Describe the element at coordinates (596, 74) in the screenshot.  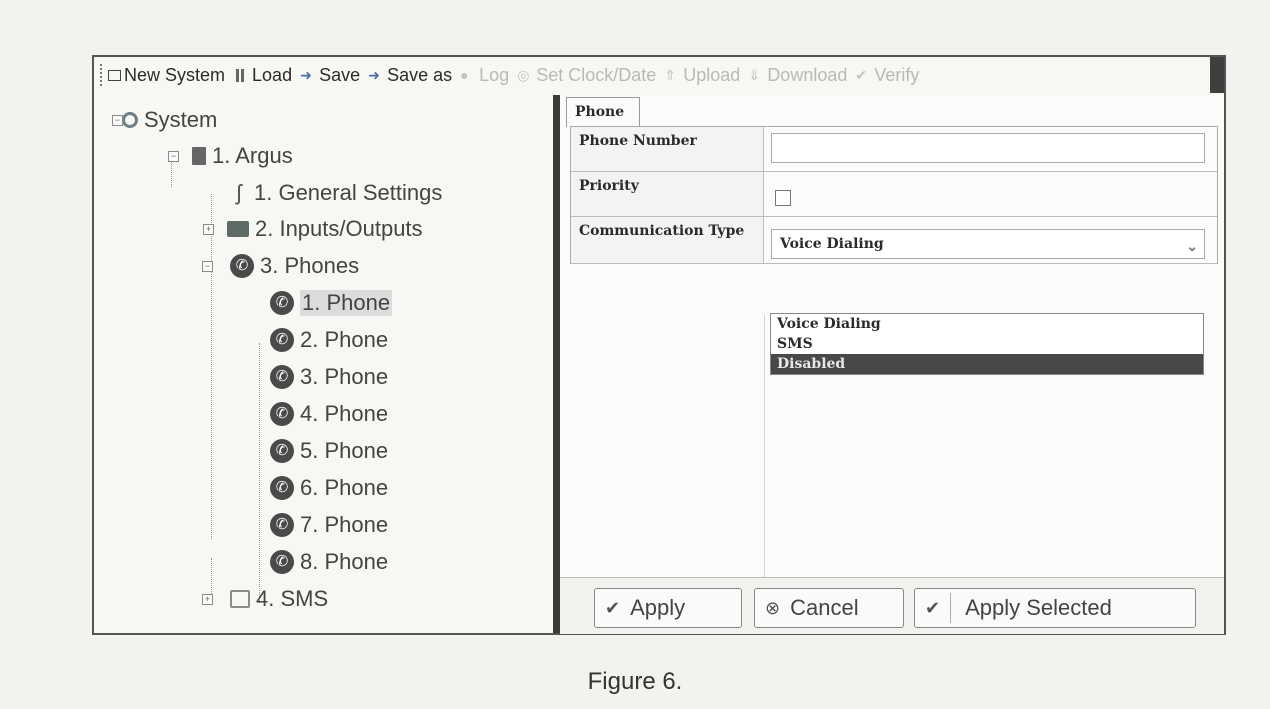
I see `set-clock-label: Set Clock/Date` at that location.